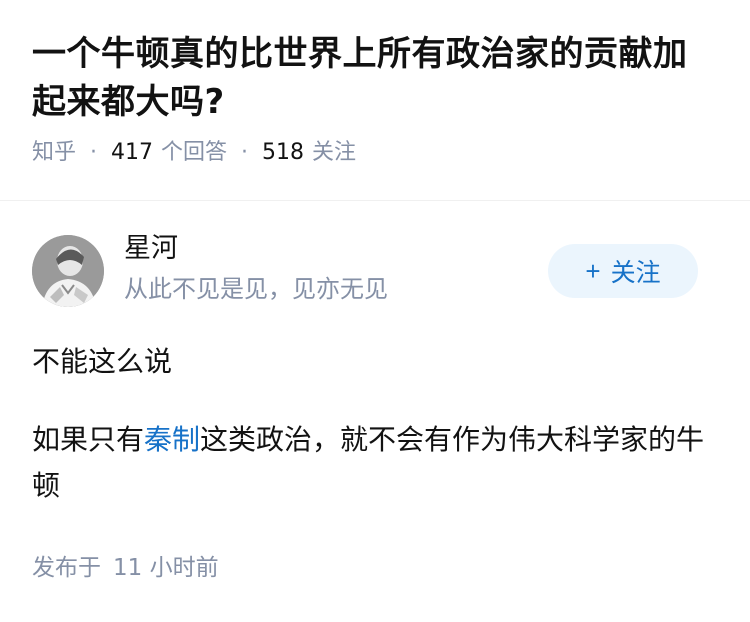  I want to click on publish-time-value: 11 小时前, so click(166, 568).